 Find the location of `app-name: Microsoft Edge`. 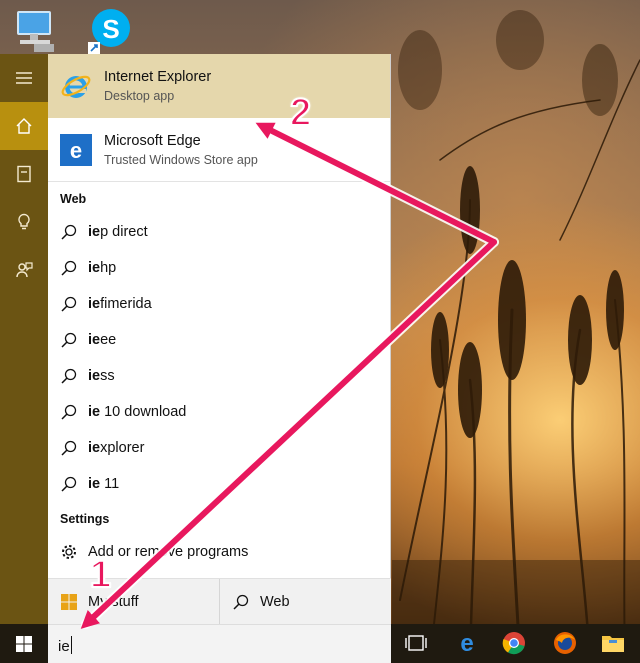

app-name: Microsoft Edge is located at coordinates (152, 140).